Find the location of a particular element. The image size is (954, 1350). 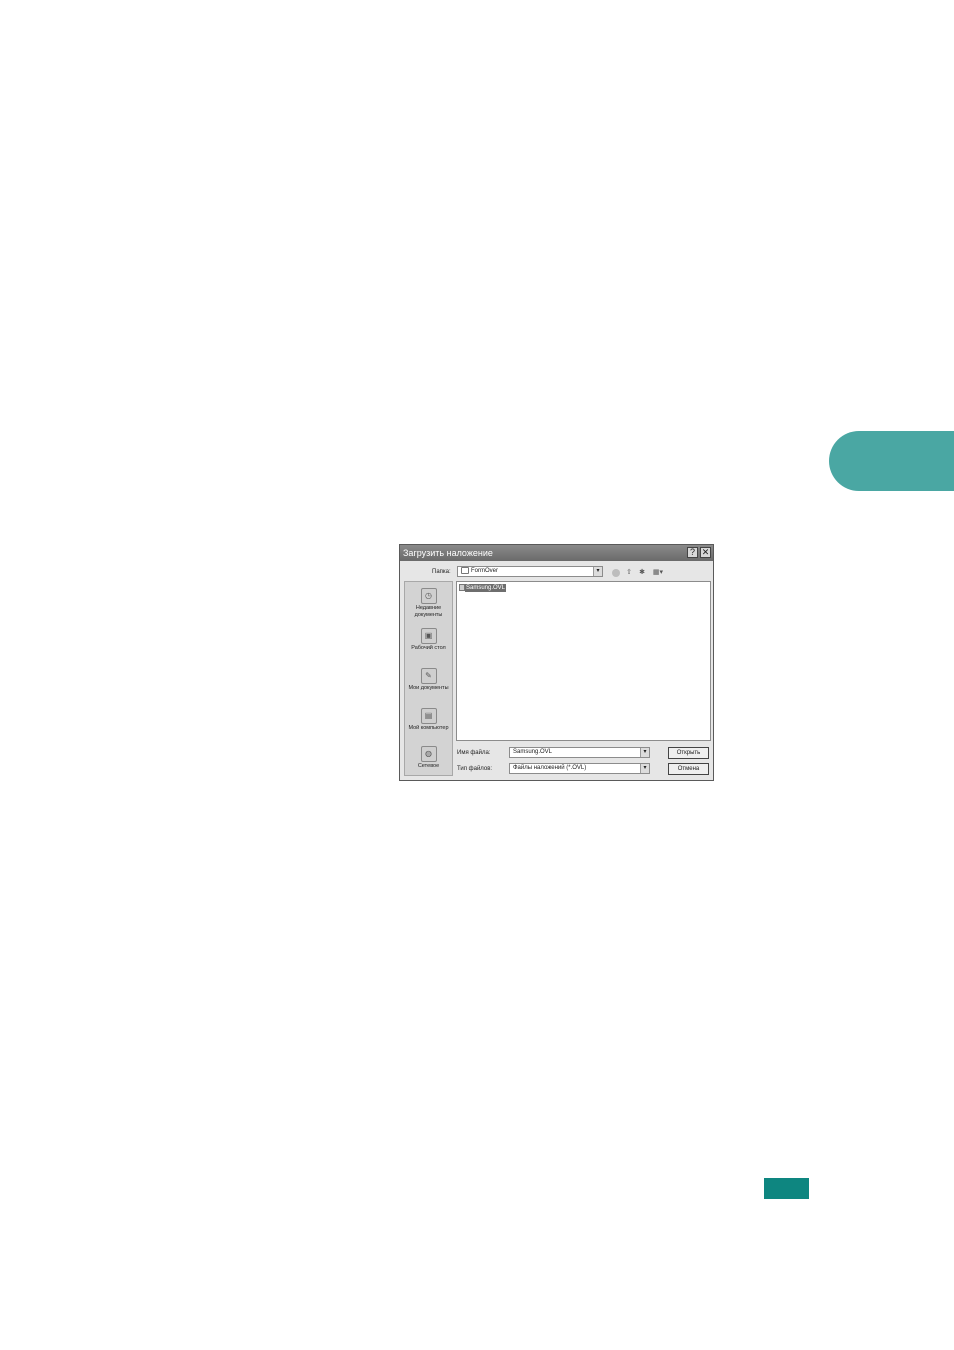

filename-field: Samsung.OVL ▾ is located at coordinates (579, 752).